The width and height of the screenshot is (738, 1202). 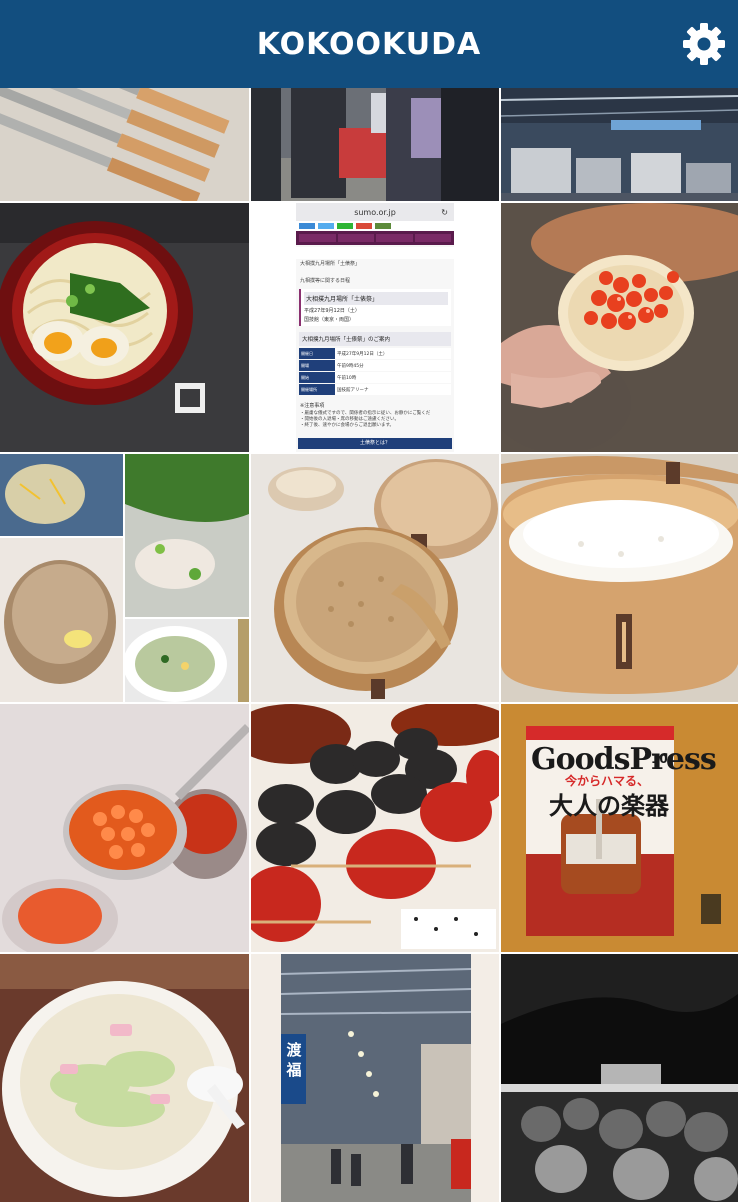 What do you see at coordinates (347, 425) in the screenshot?
I see `note-line: ・終了後、速やかに会場からご退出願います。` at bounding box center [347, 425].